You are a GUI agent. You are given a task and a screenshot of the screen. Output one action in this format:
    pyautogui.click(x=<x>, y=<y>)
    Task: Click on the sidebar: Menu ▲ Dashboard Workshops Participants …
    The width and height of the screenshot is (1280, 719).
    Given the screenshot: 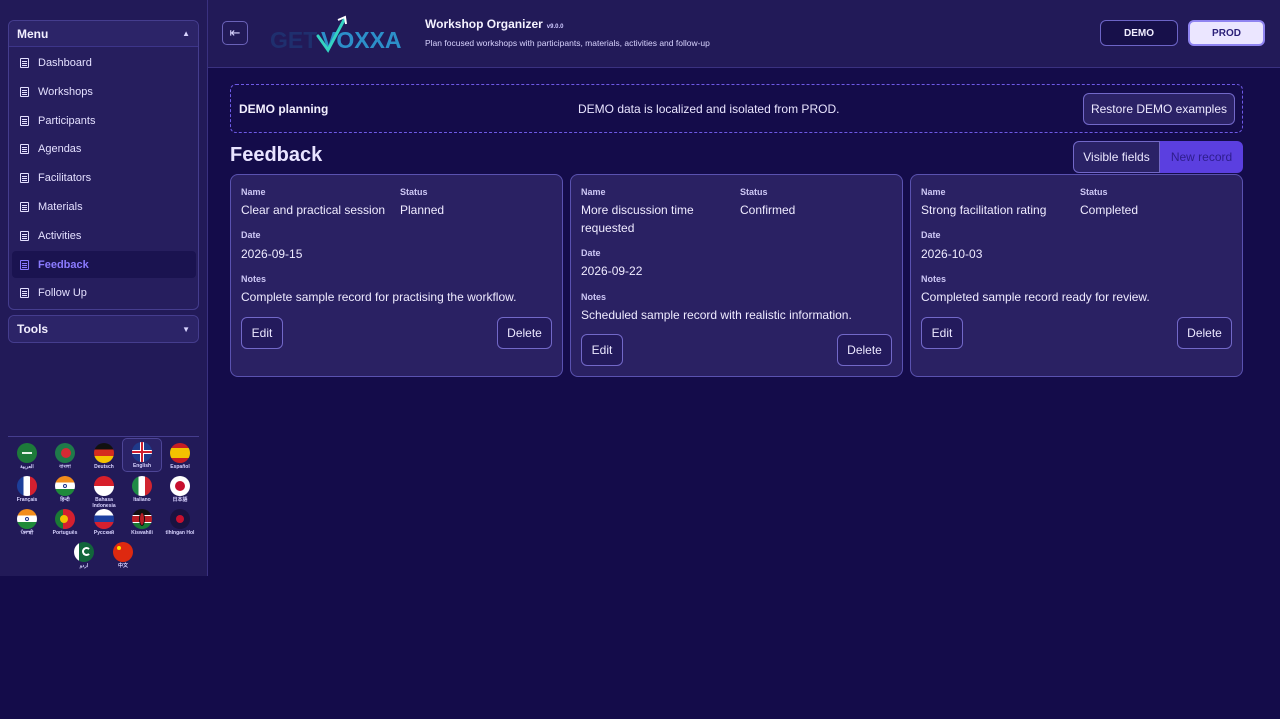 What is the action you would take?
    pyautogui.click(x=104, y=288)
    